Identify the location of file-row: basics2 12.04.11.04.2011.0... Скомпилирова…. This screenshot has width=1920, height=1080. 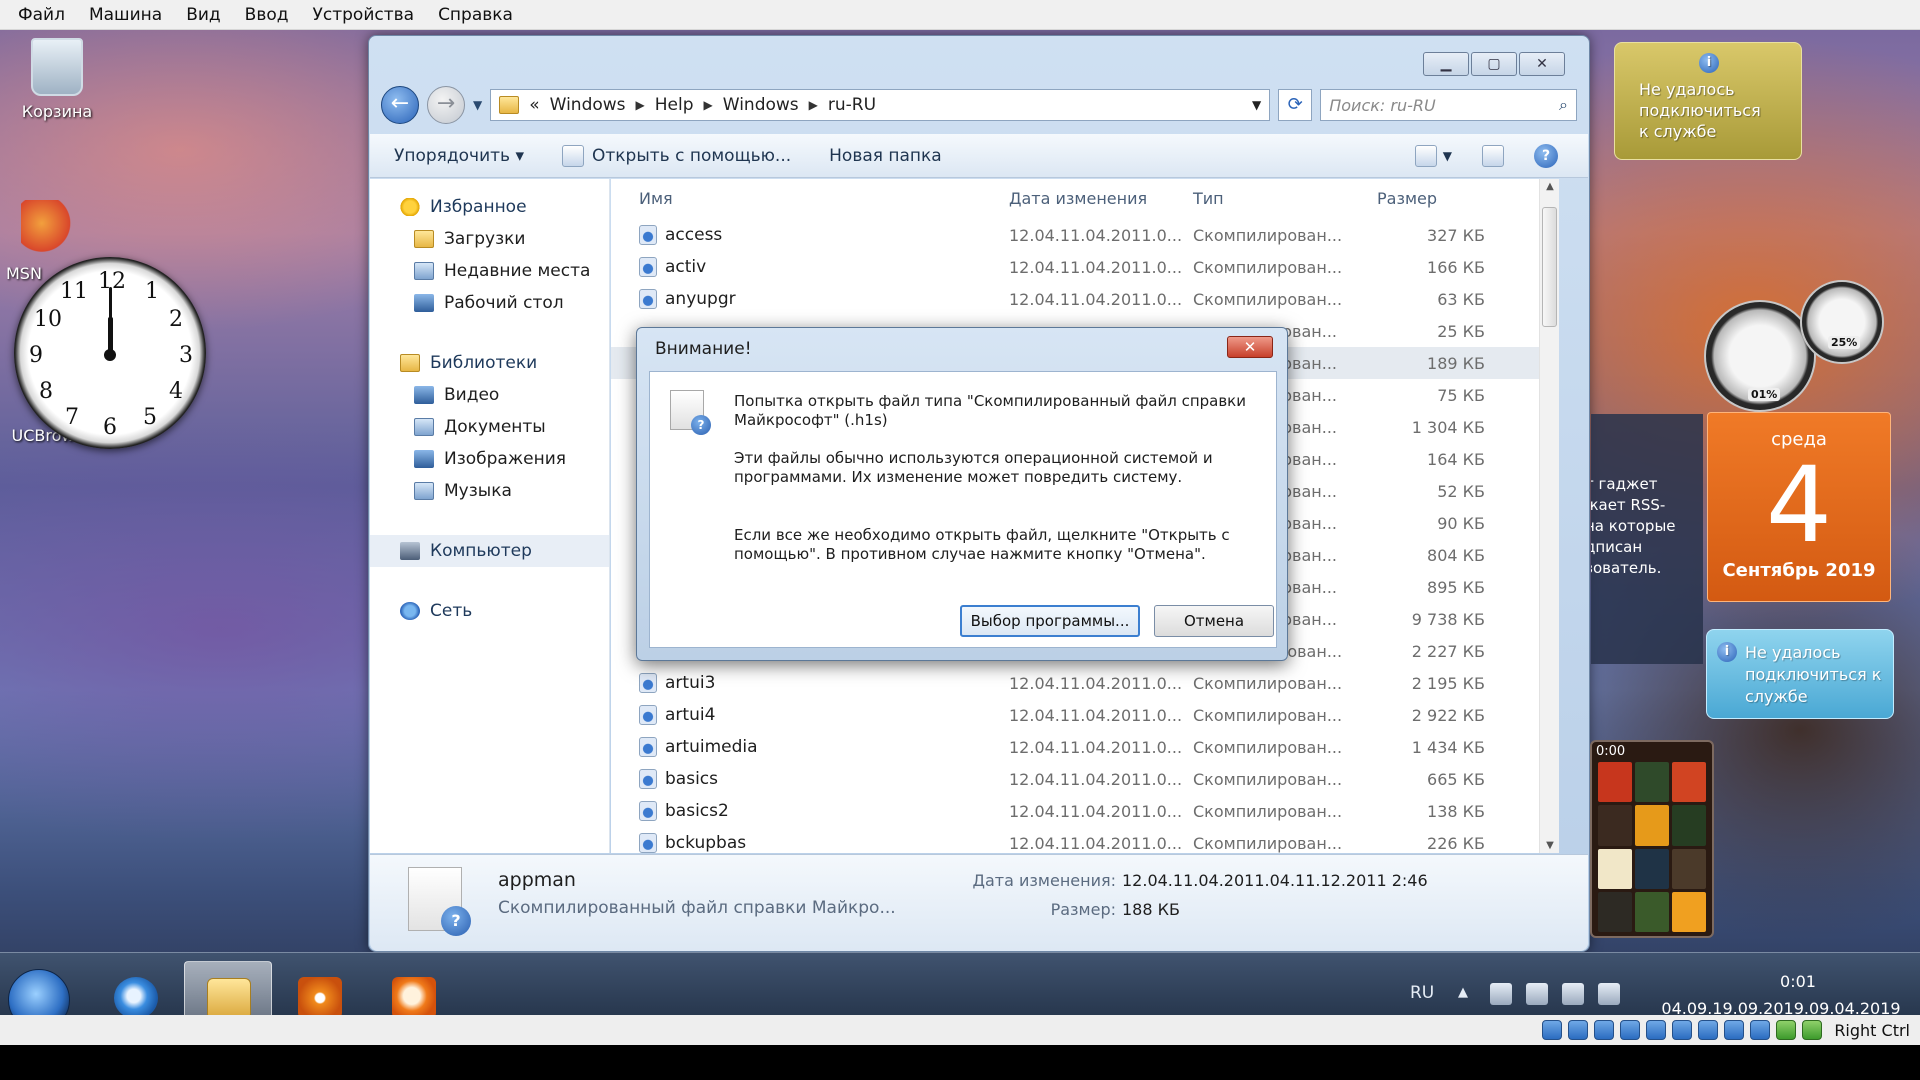
(1085, 811).